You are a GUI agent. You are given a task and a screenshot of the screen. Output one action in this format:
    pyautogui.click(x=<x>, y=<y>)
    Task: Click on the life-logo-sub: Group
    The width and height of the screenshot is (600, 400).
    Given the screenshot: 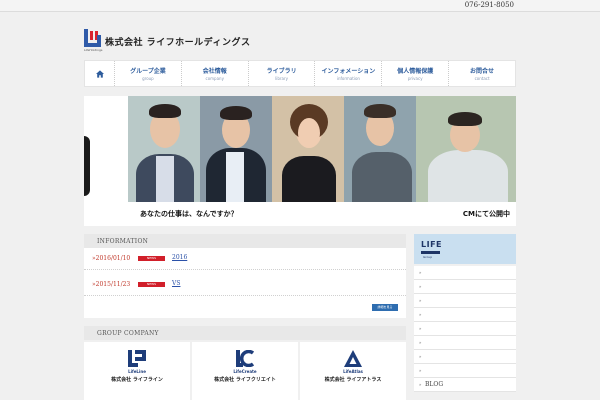 What is the action you would take?
    pyautogui.click(x=428, y=257)
    